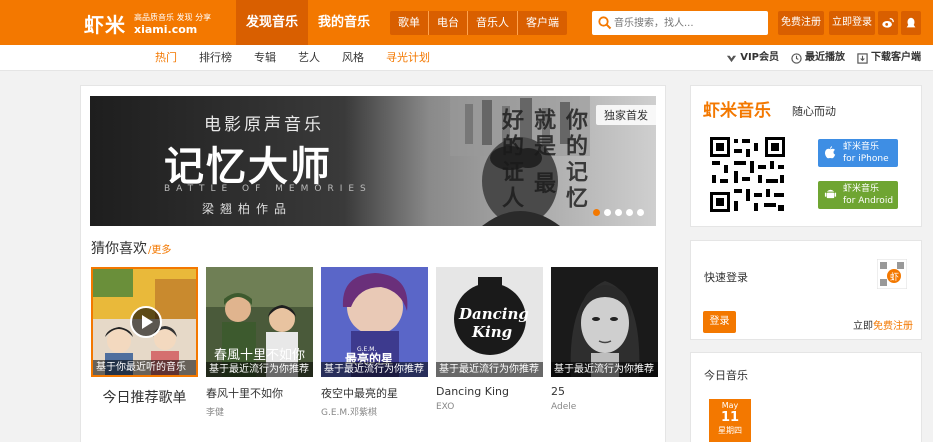  Describe the element at coordinates (466, 58) in the screenshot. I see `secondary-nav: 热门 排行榜 专辑 艺人 风格 寻光计划 VIP会员 最近播放 下载客户端` at that location.